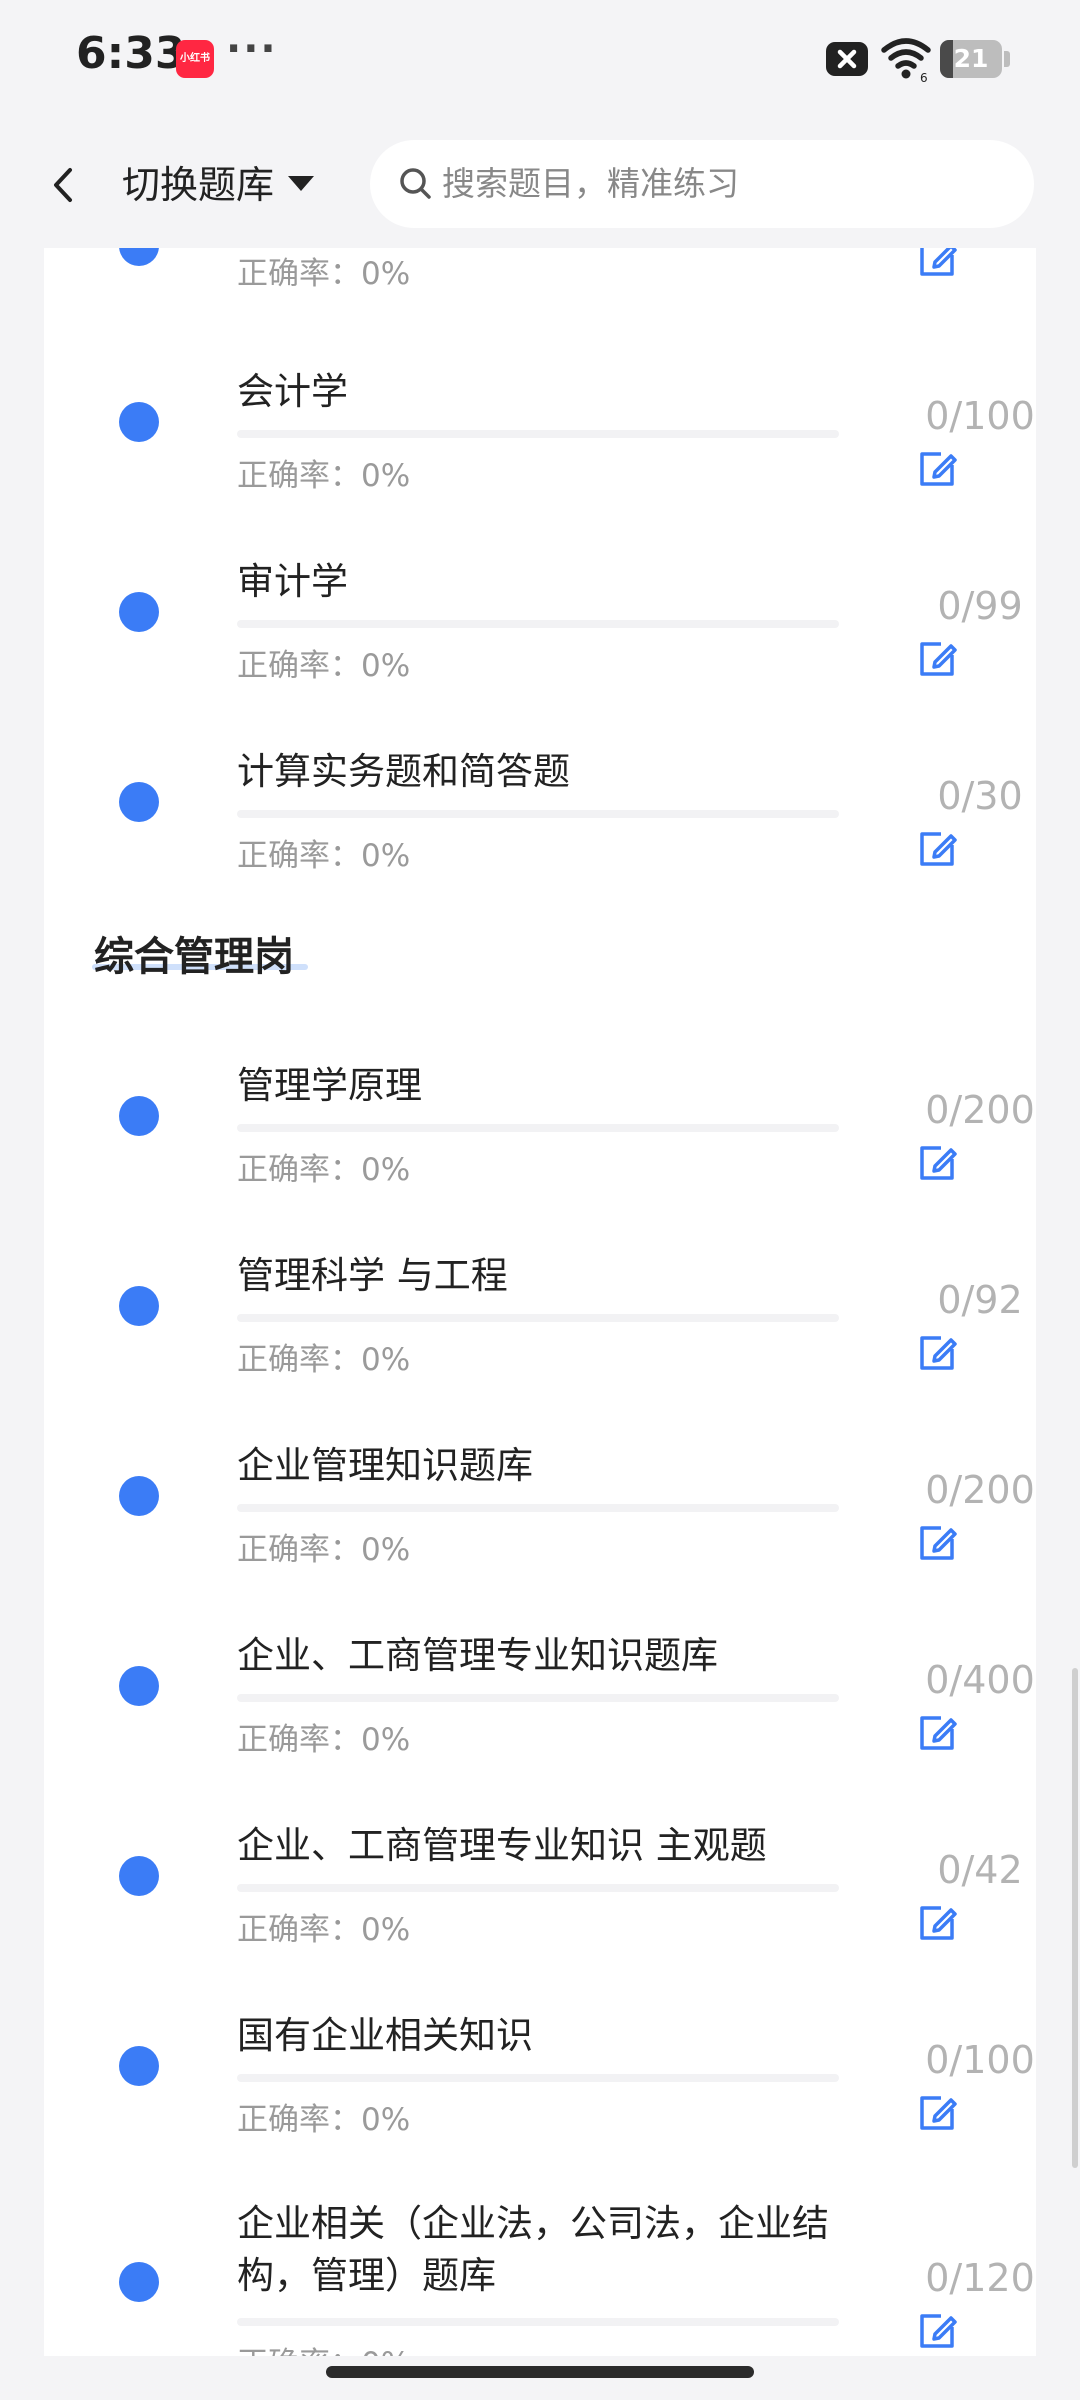  Describe the element at coordinates (198, 185) in the screenshot. I see `switch-question-bank-button: 切换题库` at that location.